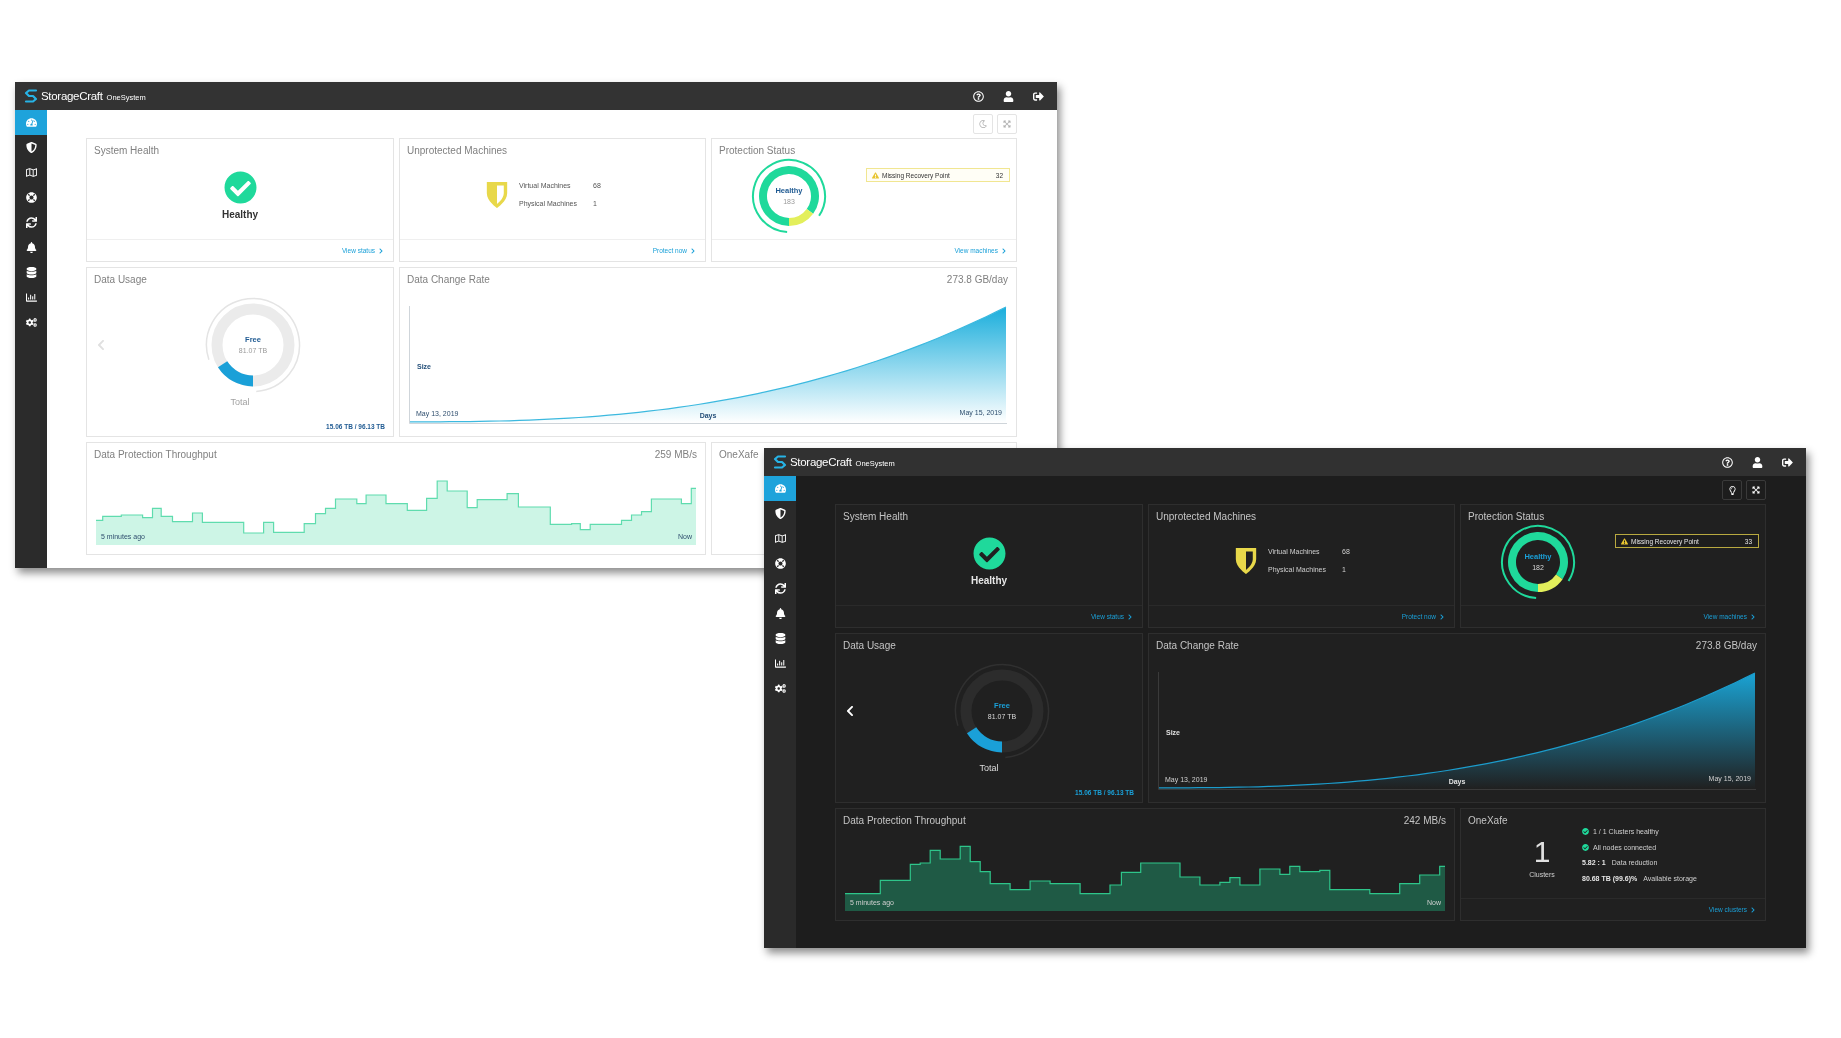 The width and height of the screenshot is (1841, 1038). What do you see at coordinates (1424, 821) in the screenshot?
I see `rate-value: 242 MB/s` at bounding box center [1424, 821].